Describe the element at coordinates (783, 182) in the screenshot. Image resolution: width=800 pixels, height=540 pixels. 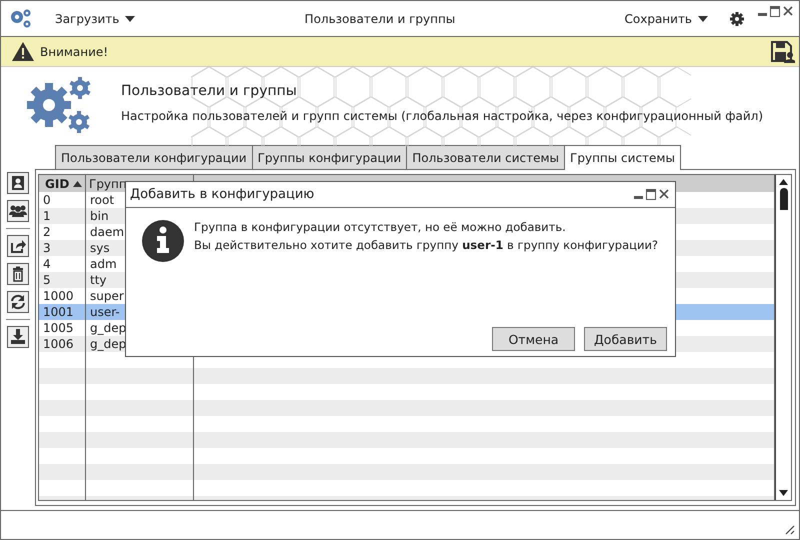
I see `scroll-up-icon` at that location.